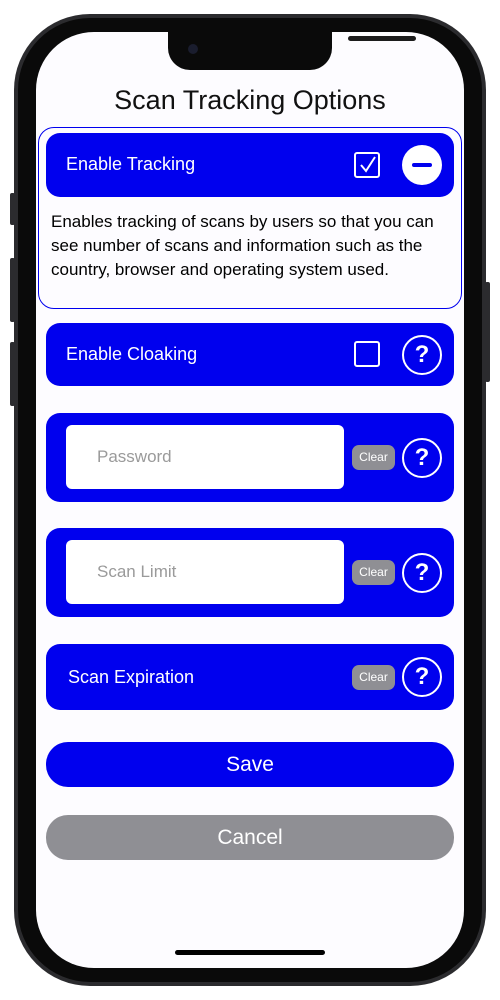  Describe the element at coordinates (132, 354) in the screenshot. I see `enable-cloaking-label: Enable Cloaking` at that location.